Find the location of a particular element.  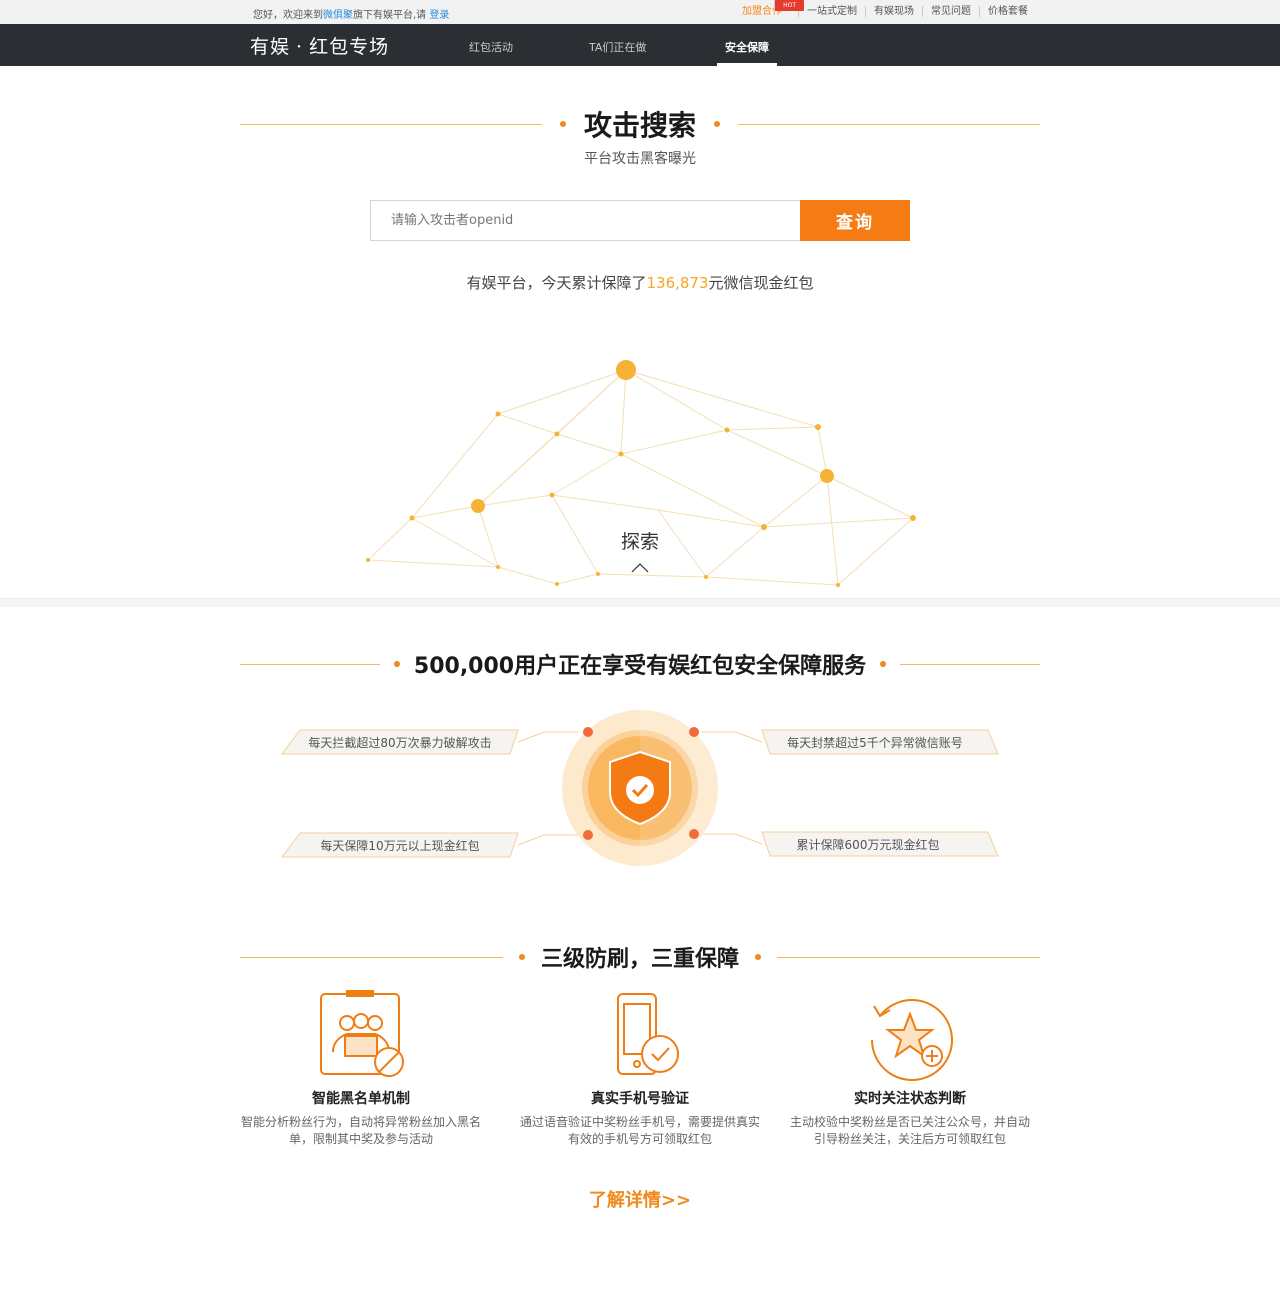

section-divider is located at coordinates (640, 602).